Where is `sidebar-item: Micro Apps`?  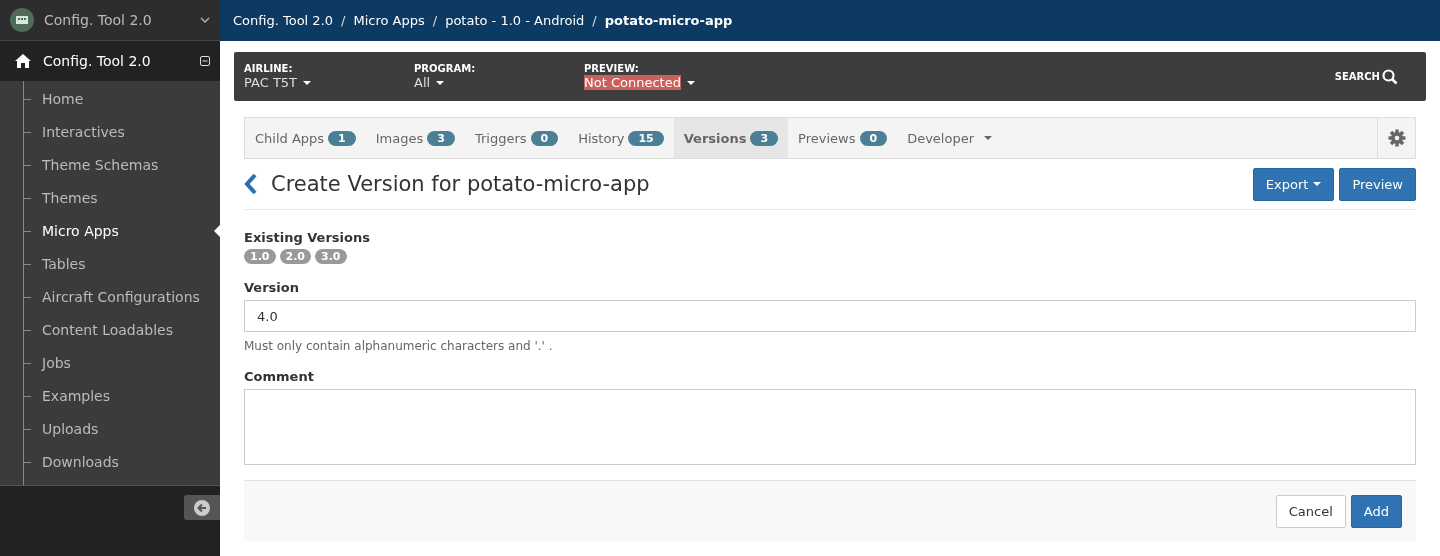 sidebar-item: Micro Apps is located at coordinates (110, 231).